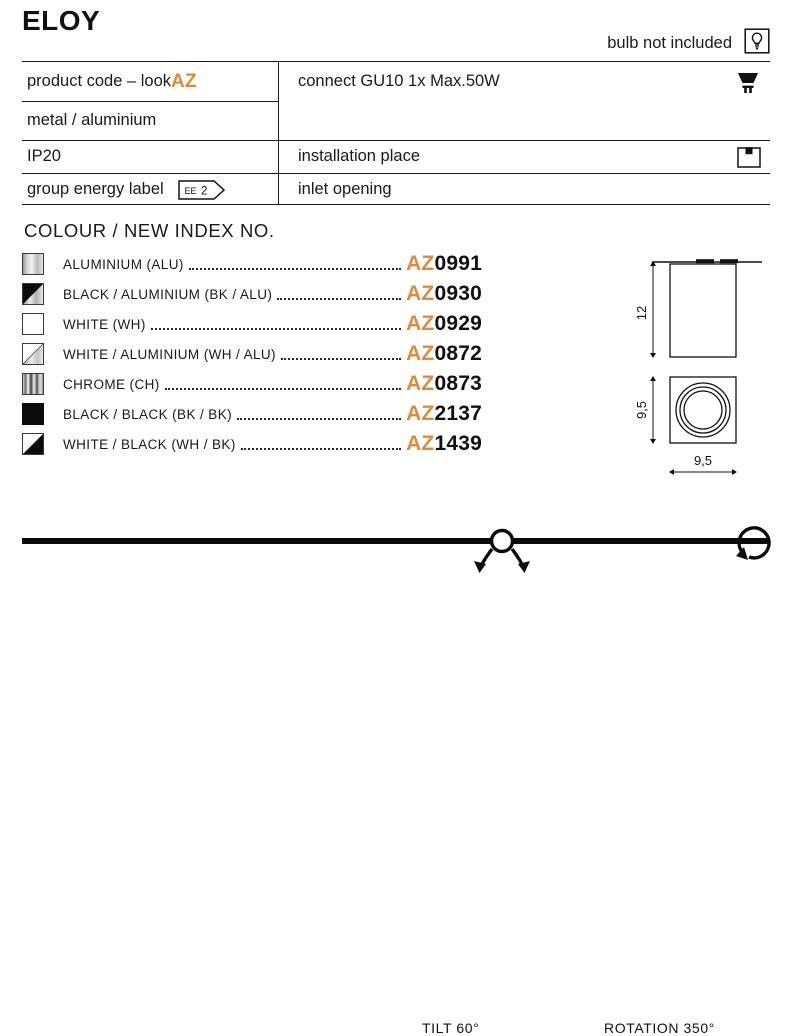 This screenshot has height=1036, width=792. What do you see at coordinates (458, 263) in the screenshot?
I see `code-number: 0991` at bounding box center [458, 263].